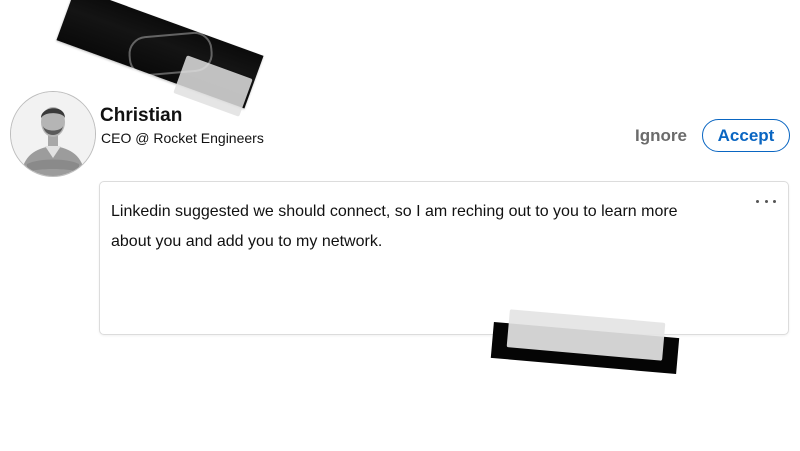 The height and width of the screenshot is (451, 800). Describe the element at coordinates (141, 116) in the screenshot. I see `profile-name: Christian` at that location.